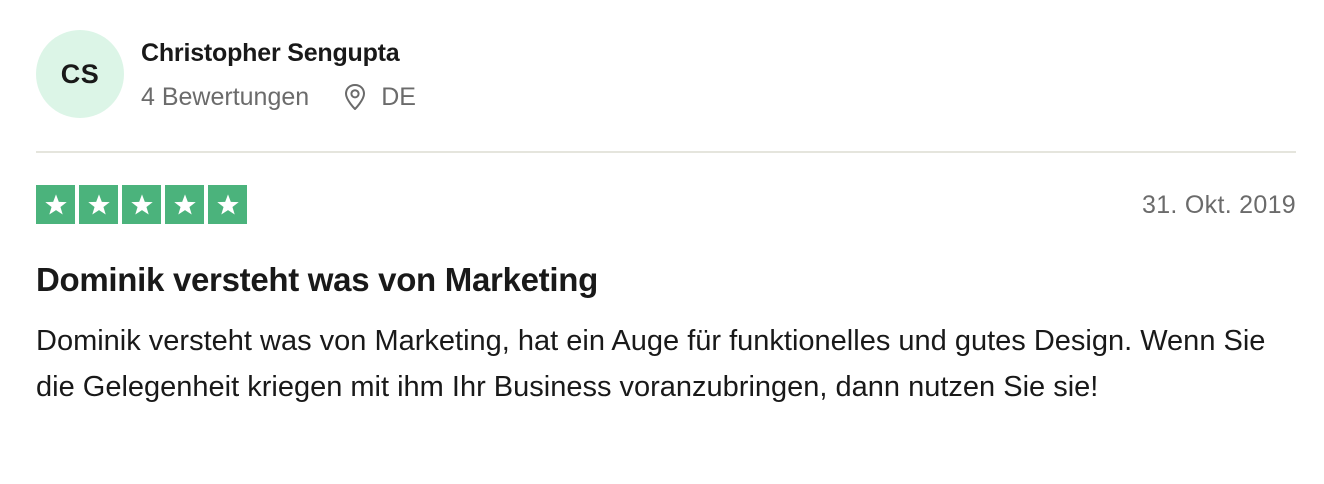 This screenshot has height=484, width=1324. I want to click on reviewer-name: Christopher Sengupta, so click(278, 53).